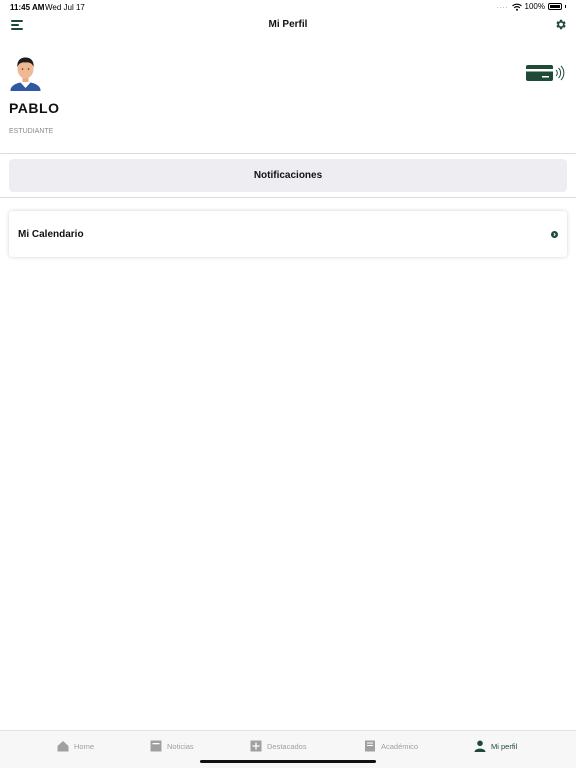 This screenshot has height=768, width=576. I want to click on page-title: Mi Perfil, so click(288, 24).